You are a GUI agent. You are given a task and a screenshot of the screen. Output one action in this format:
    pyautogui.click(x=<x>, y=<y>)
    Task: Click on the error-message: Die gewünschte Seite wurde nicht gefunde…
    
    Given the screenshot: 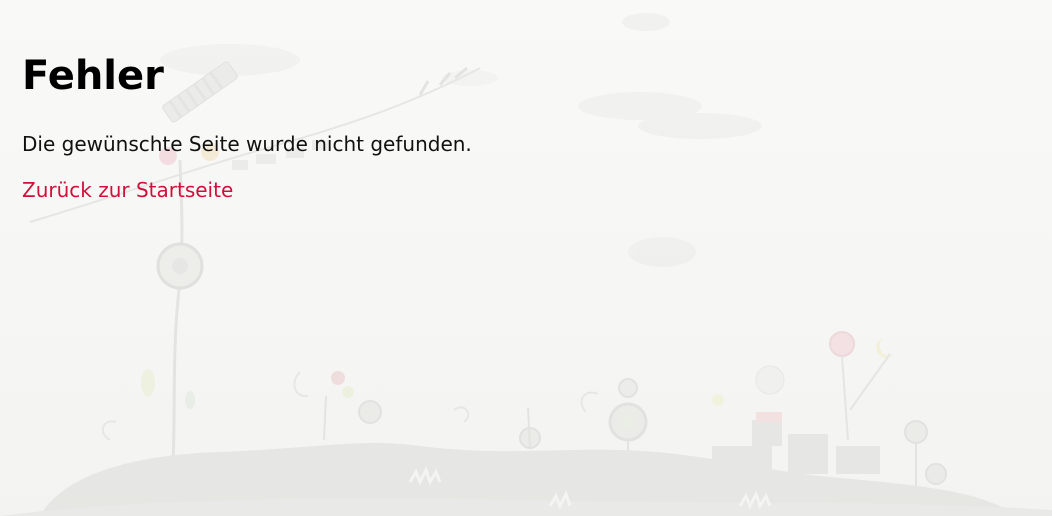 What is the action you would take?
    pyautogui.click(x=247, y=144)
    